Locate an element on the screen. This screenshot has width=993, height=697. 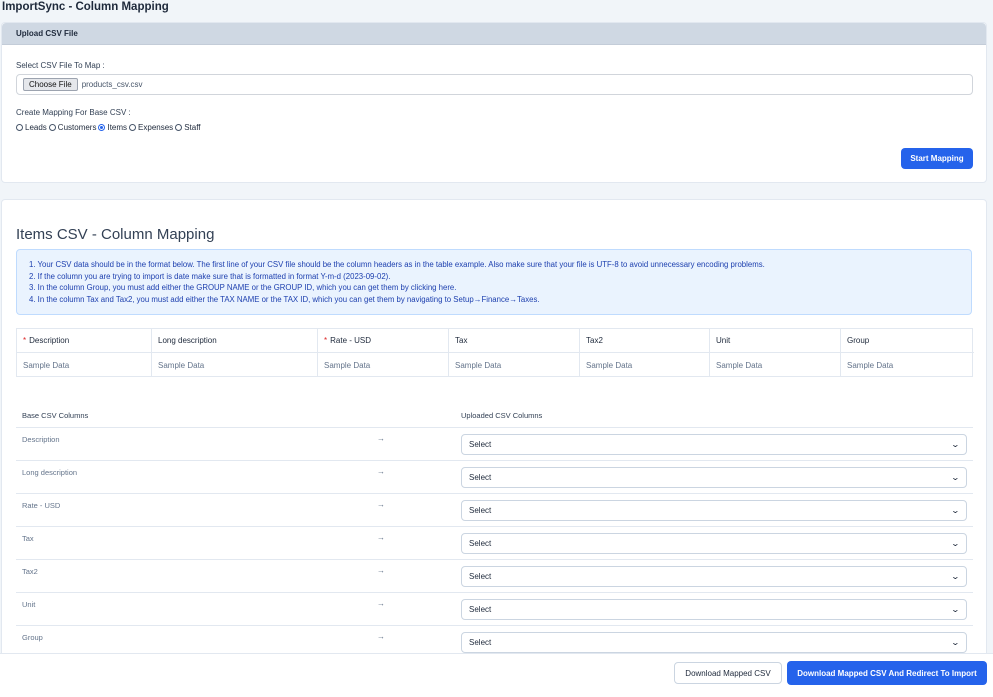
base-column-label: Description is located at coordinates (41, 439).